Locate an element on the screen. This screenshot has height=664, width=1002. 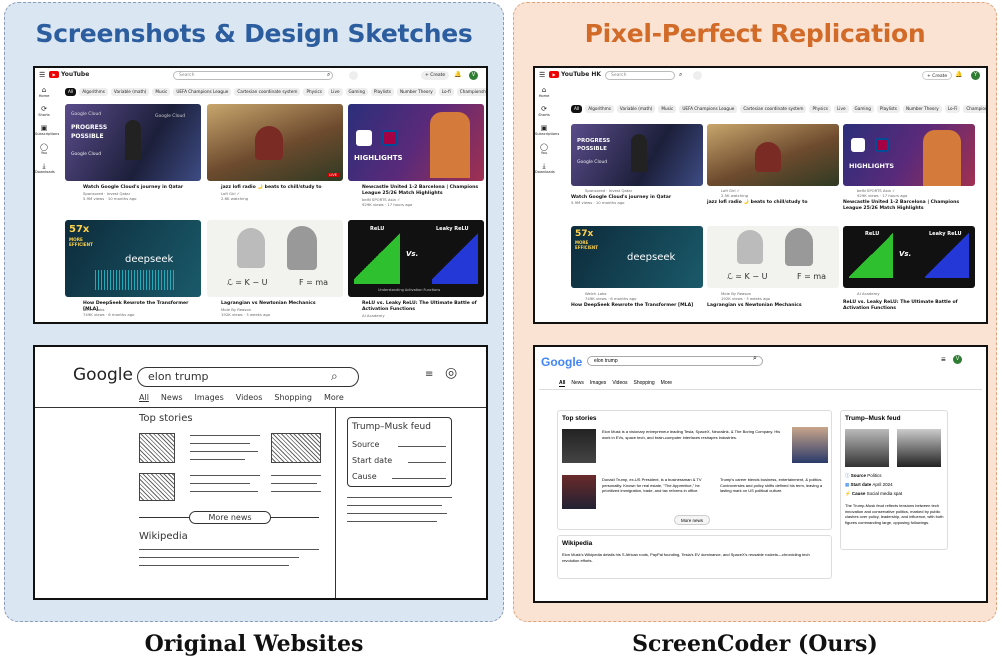
yt-logo: ▶ YouTube HK is located at coordinates (575, 74).